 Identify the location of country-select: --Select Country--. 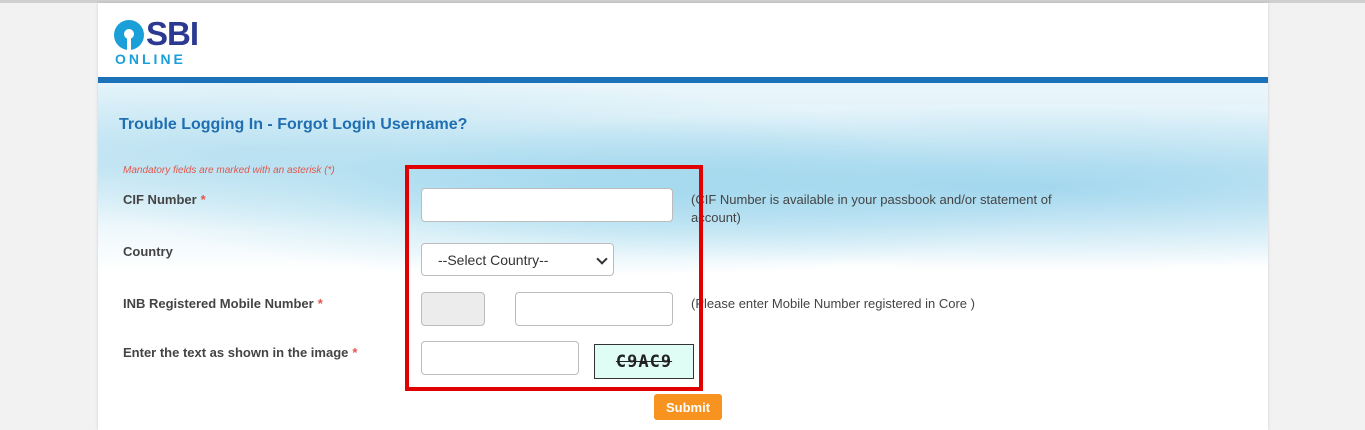
(517, 259).